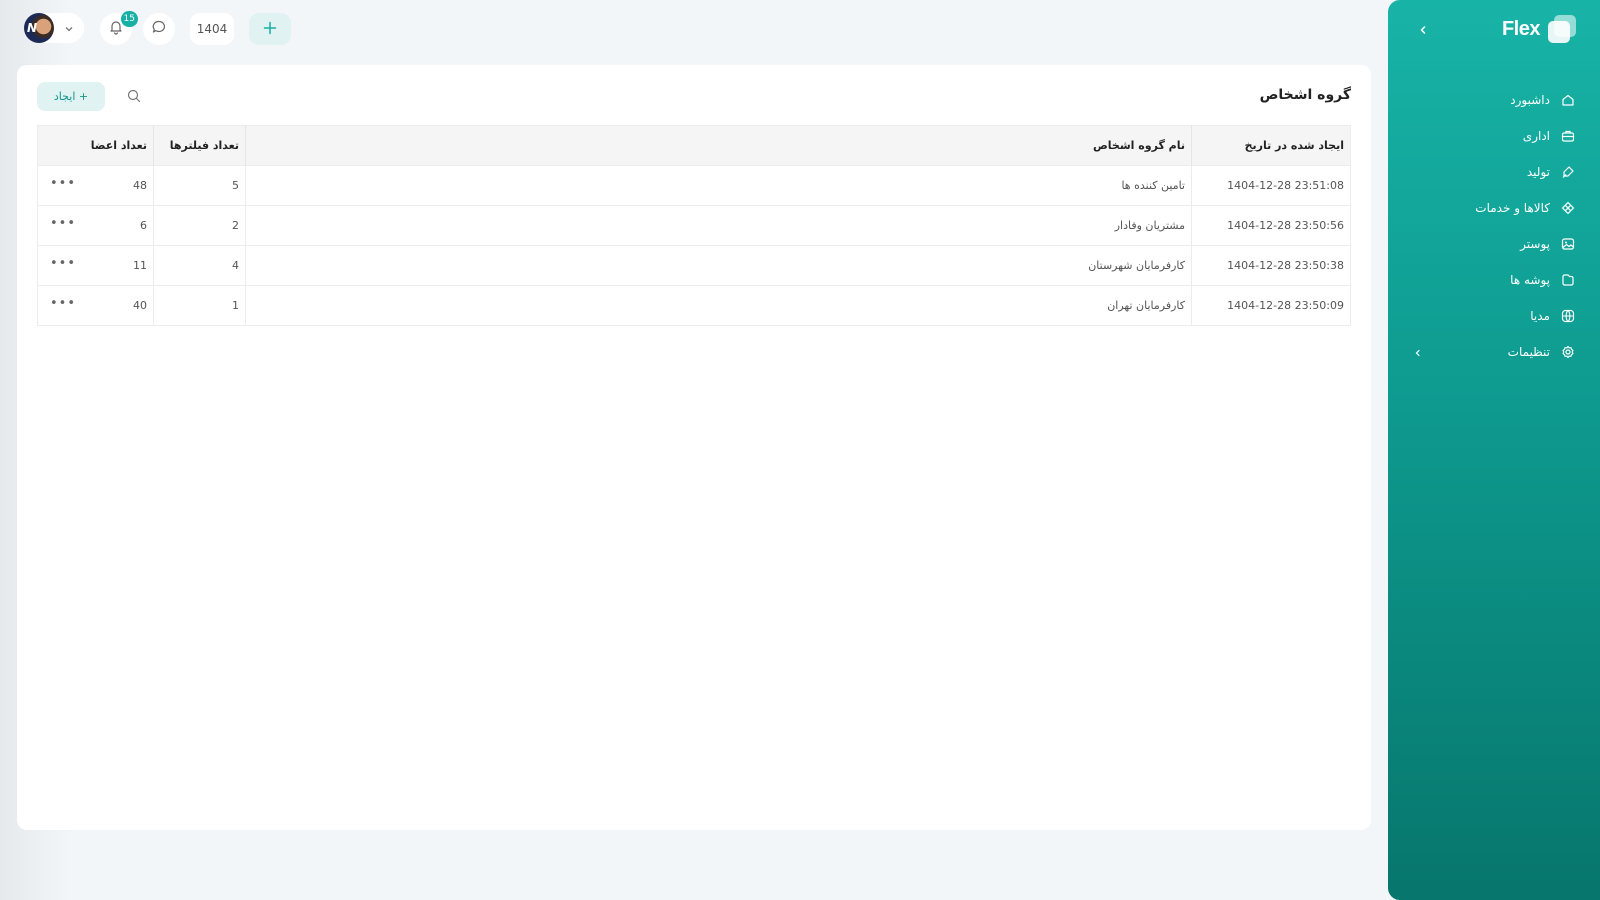 This screenshot has width=1600, height=900. Describe the element at coordinates (143, 225) in the screenshot. I see `members-count: 6` at that location.